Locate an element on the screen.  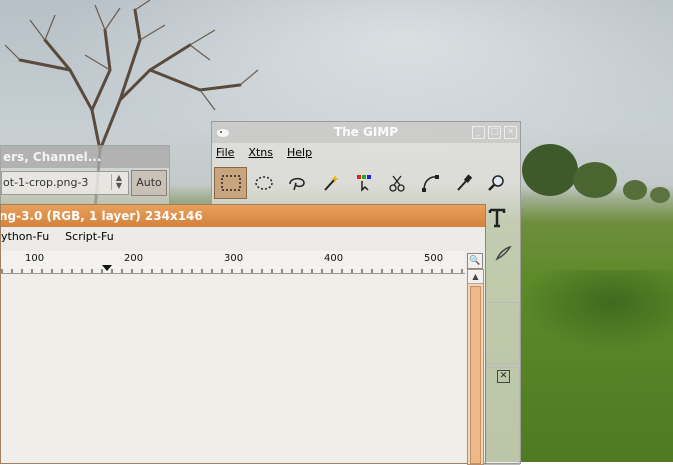
scissors-icon is located at coordinates (397, 183).